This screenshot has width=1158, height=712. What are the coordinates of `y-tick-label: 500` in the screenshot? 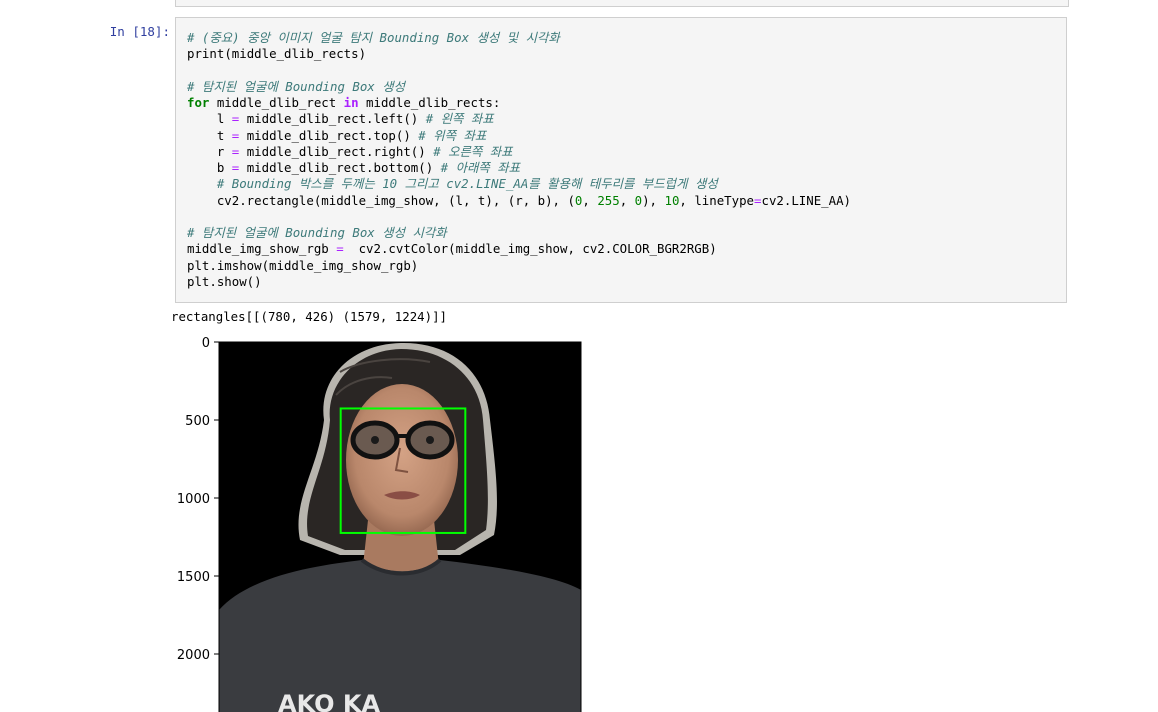 It's located at (197, 421).